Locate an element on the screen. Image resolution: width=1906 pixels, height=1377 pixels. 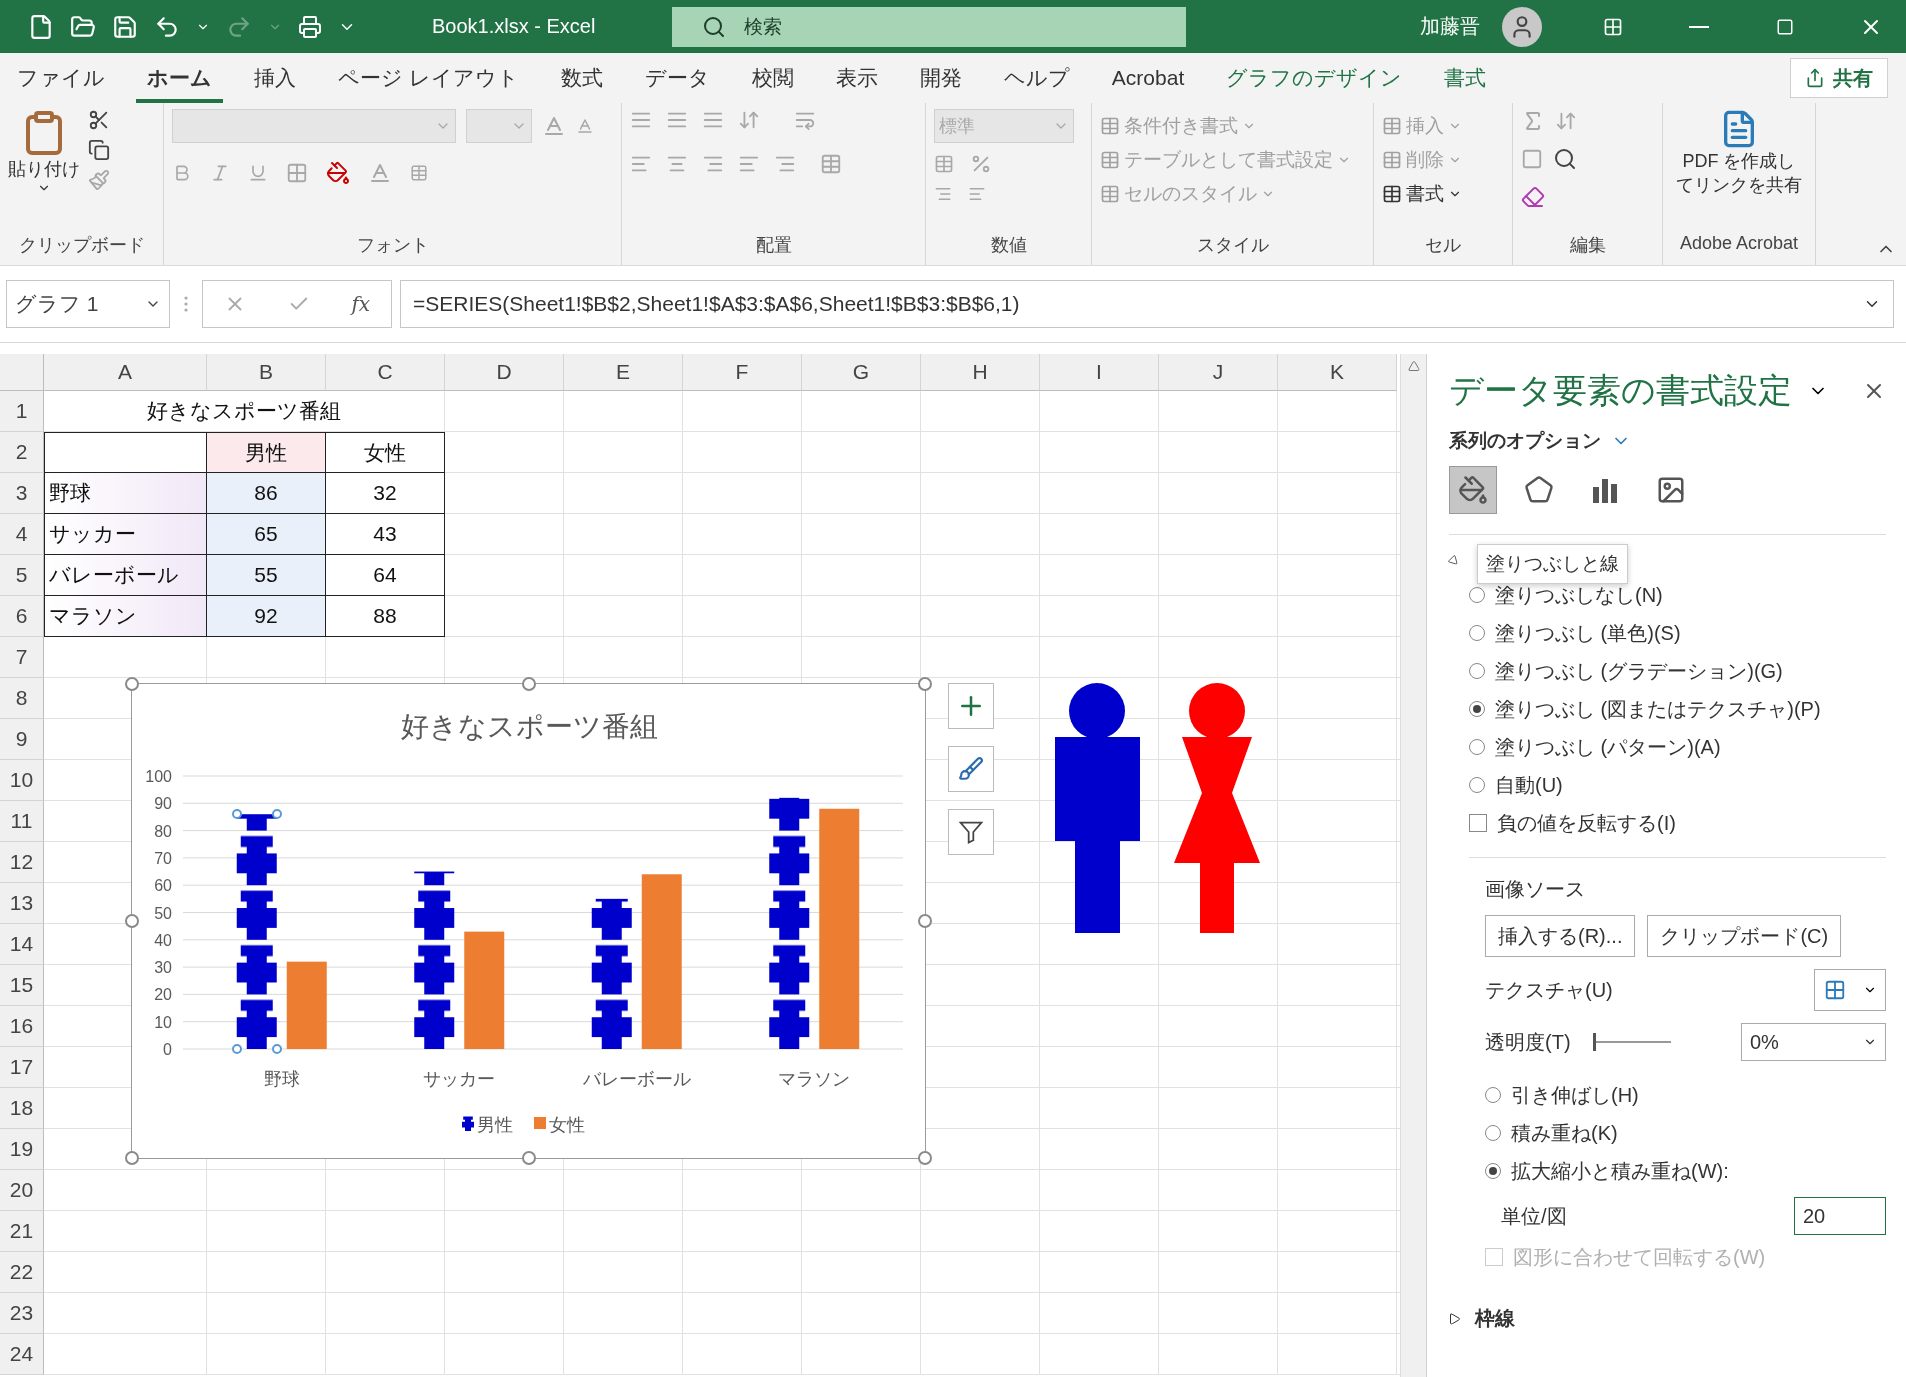
column-header: A is located at coordinates (125, 372).